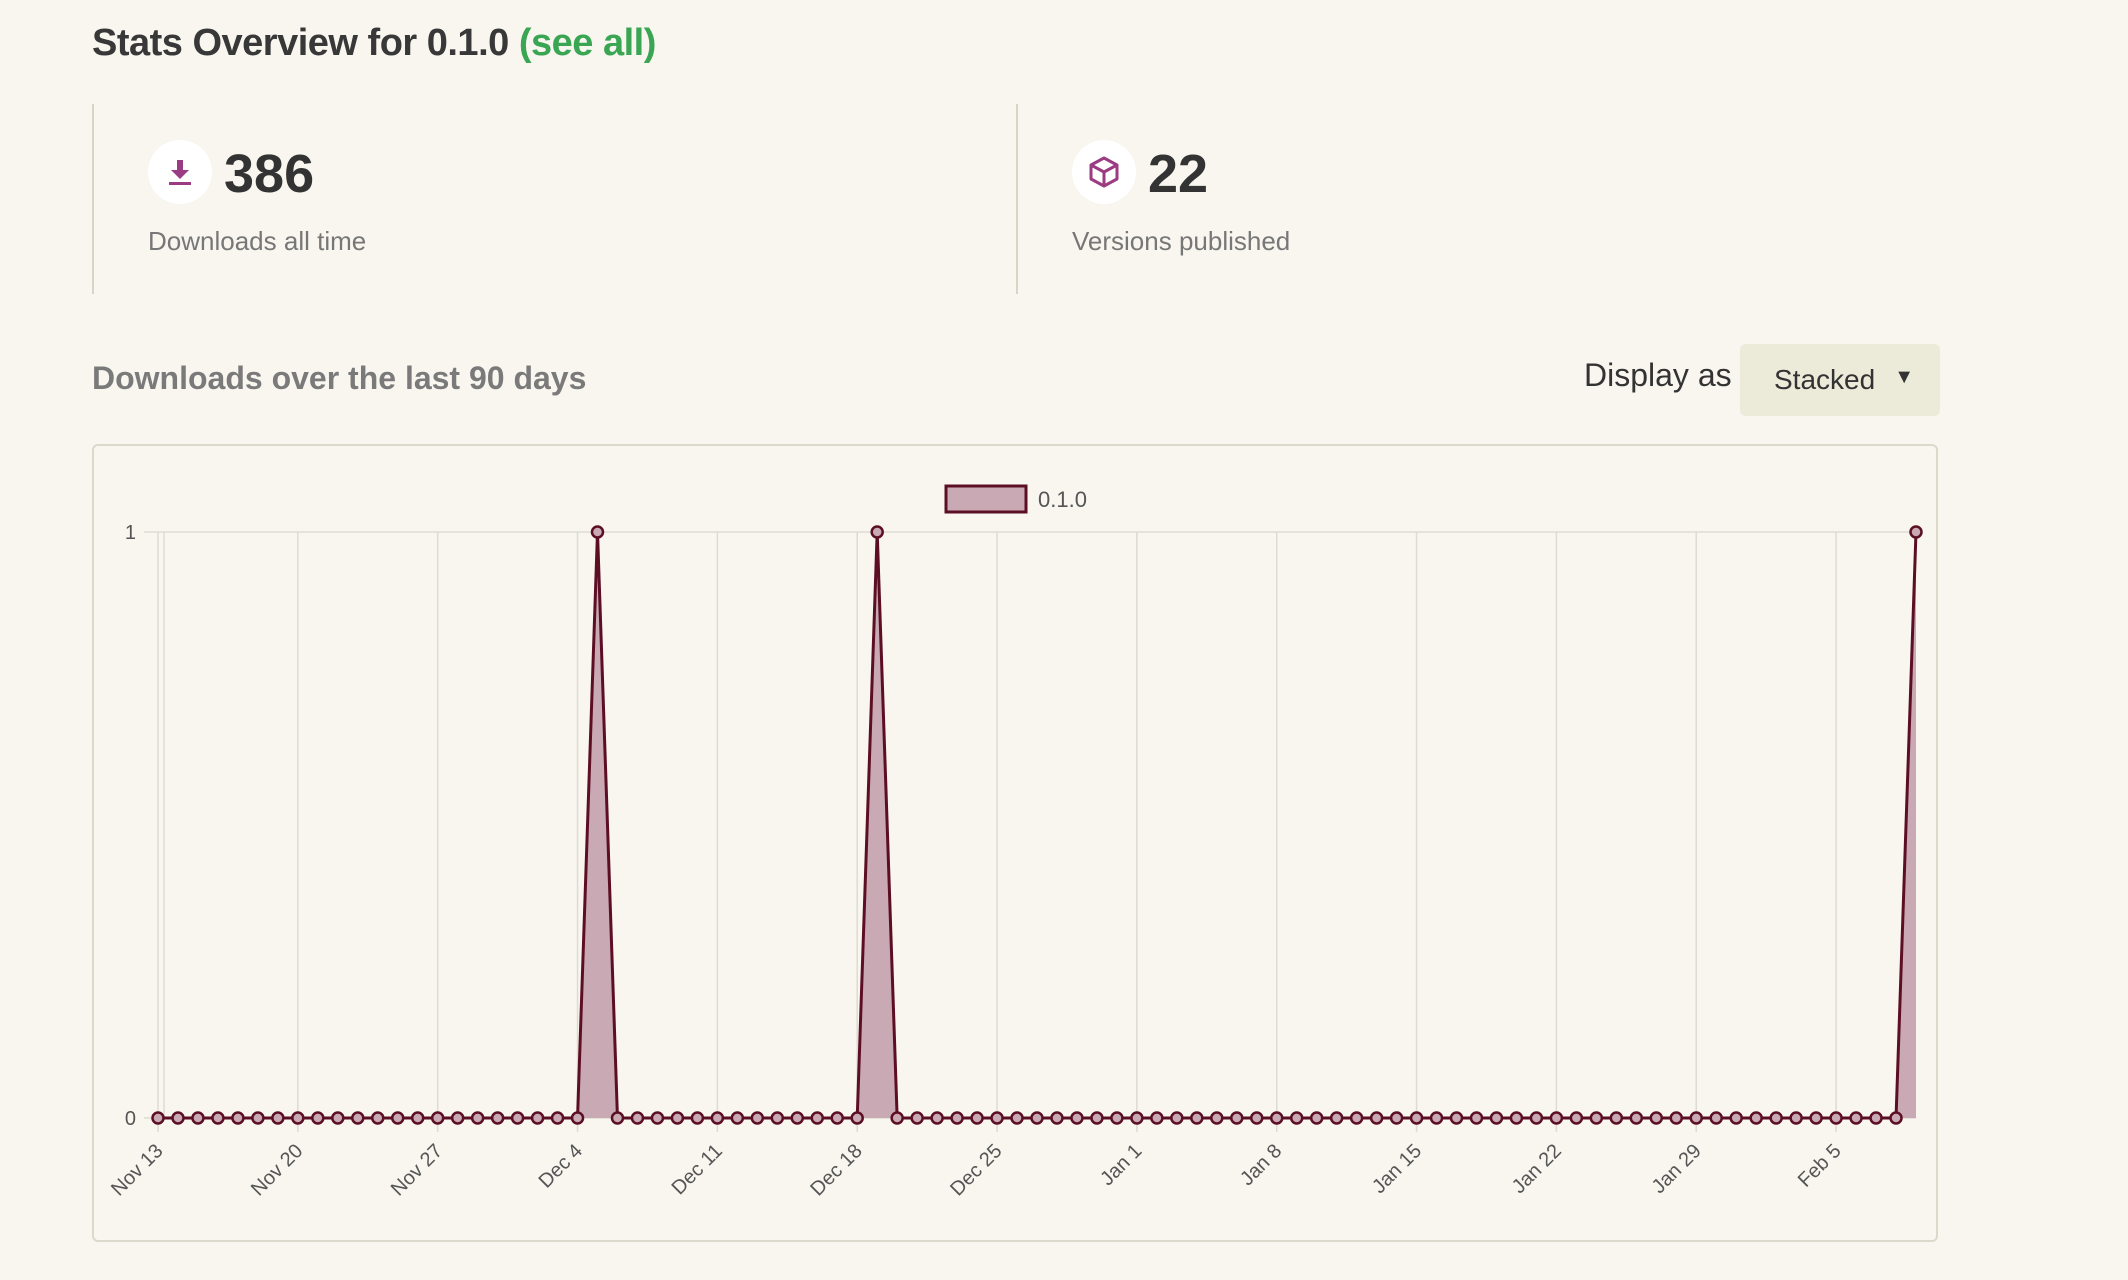  What do you see at coordinates (1825, 379) in the screenshot?
I see `display-mode-value: Stacked` at bounding box center [1825, 379].